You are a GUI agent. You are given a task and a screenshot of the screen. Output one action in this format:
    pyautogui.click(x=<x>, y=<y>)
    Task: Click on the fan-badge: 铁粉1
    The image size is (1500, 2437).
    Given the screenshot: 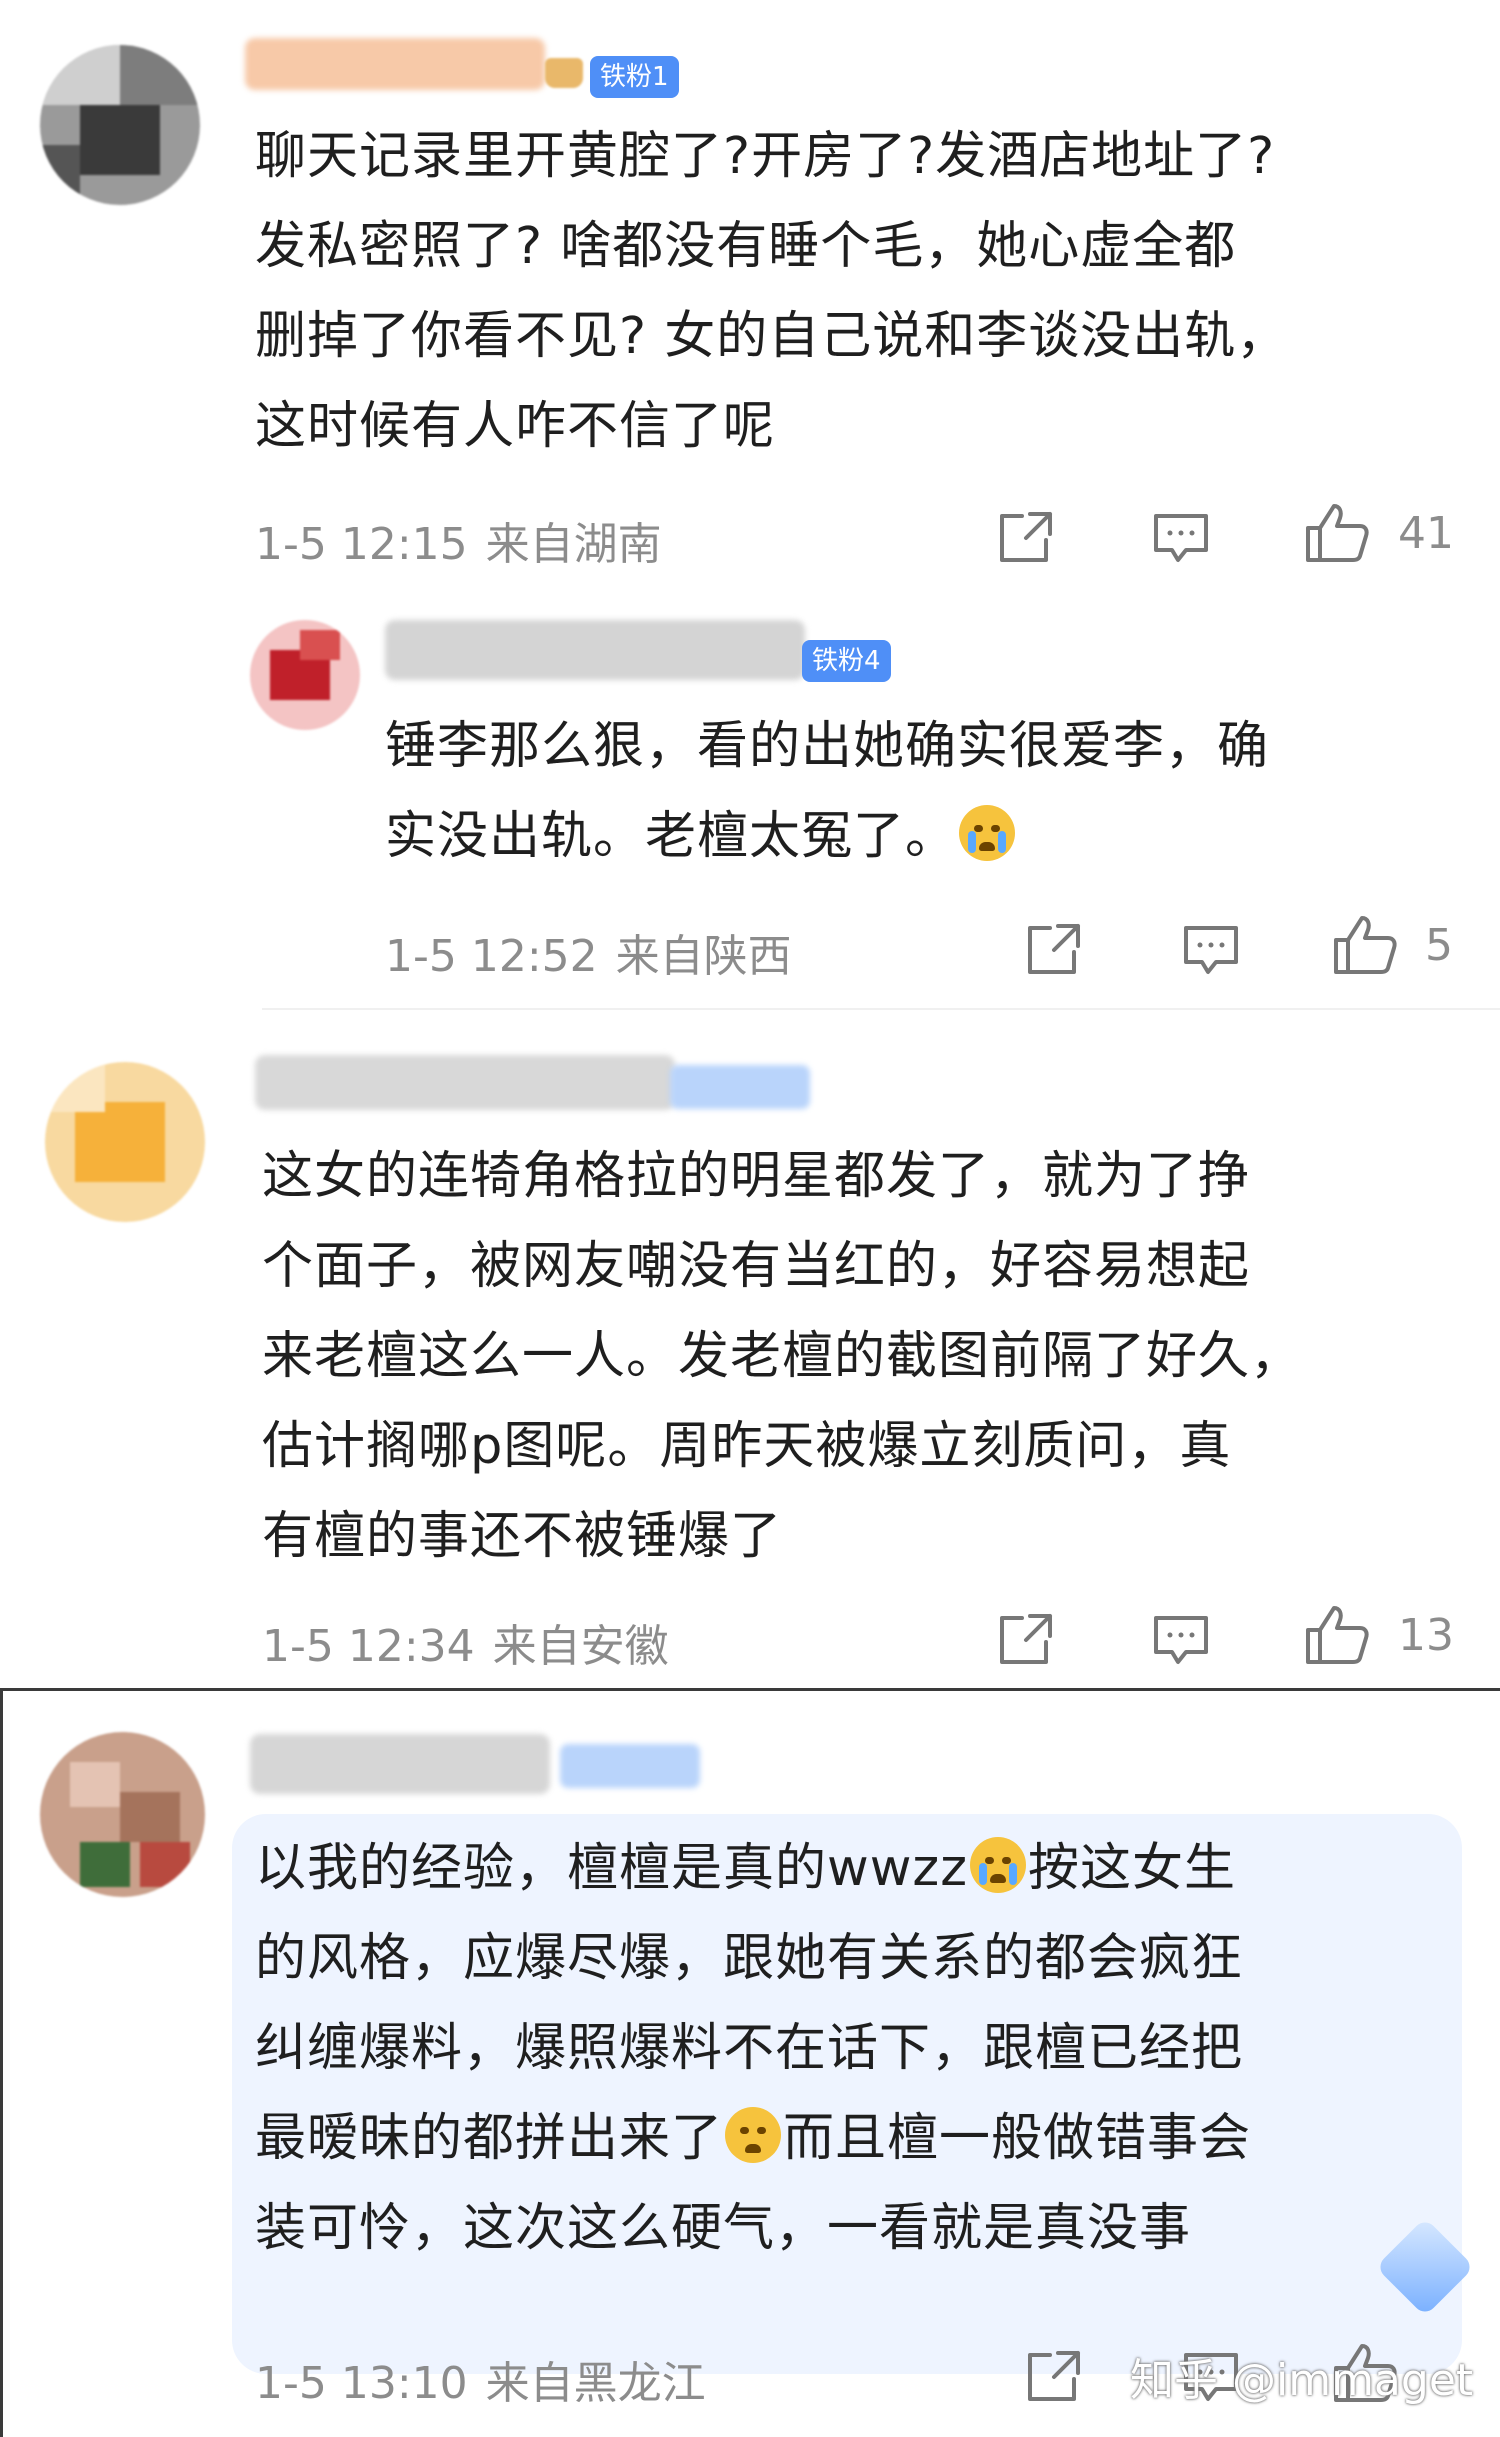 What is the action you would take?
    pyautogui.click(x=634, y=77)
    